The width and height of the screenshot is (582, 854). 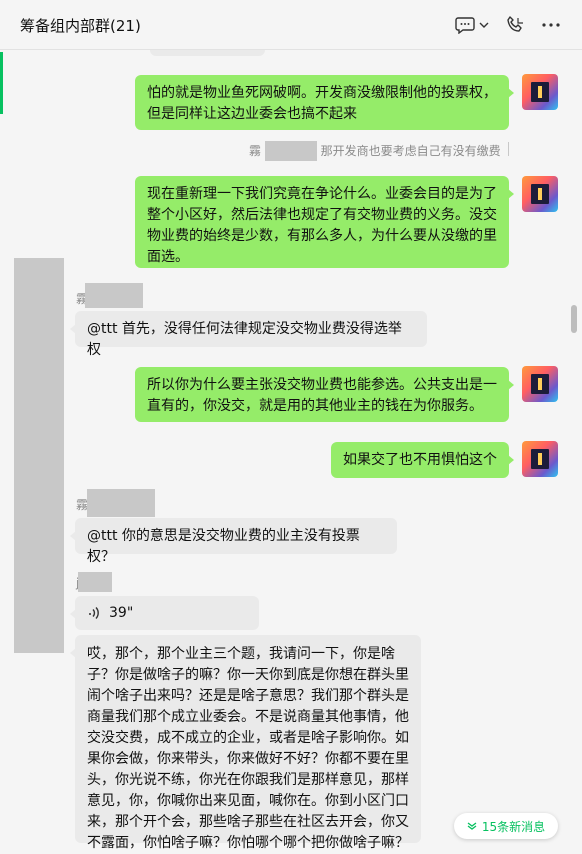 I want to click on message-line: 面选。, so click(x=168, y=257).